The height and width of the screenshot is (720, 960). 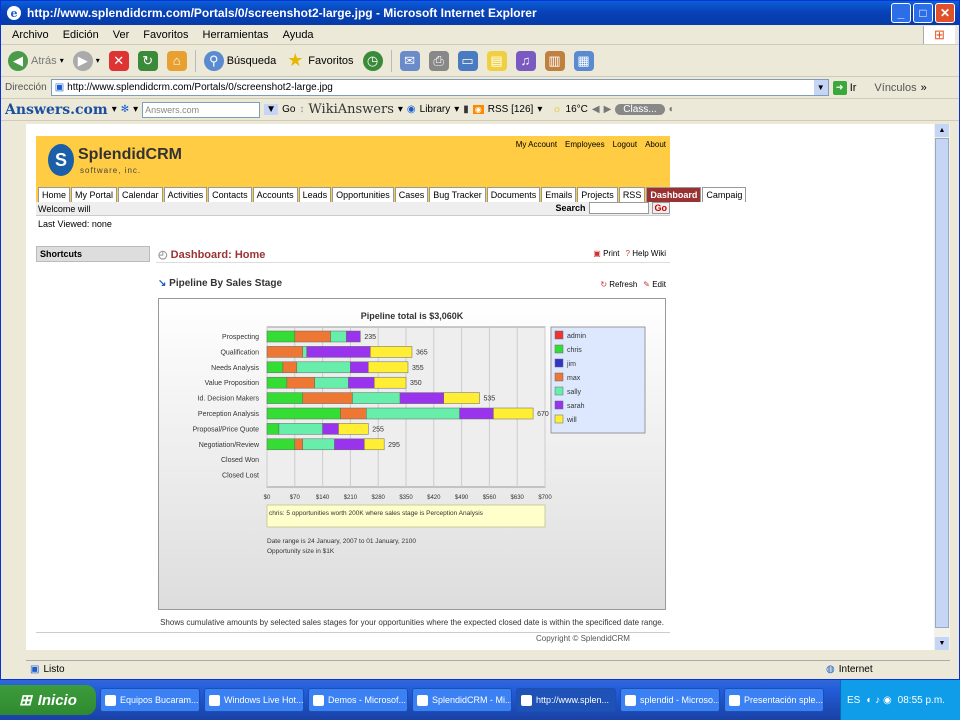 I want to click on rss-button: RSS [126], so click(x=511, y=109).